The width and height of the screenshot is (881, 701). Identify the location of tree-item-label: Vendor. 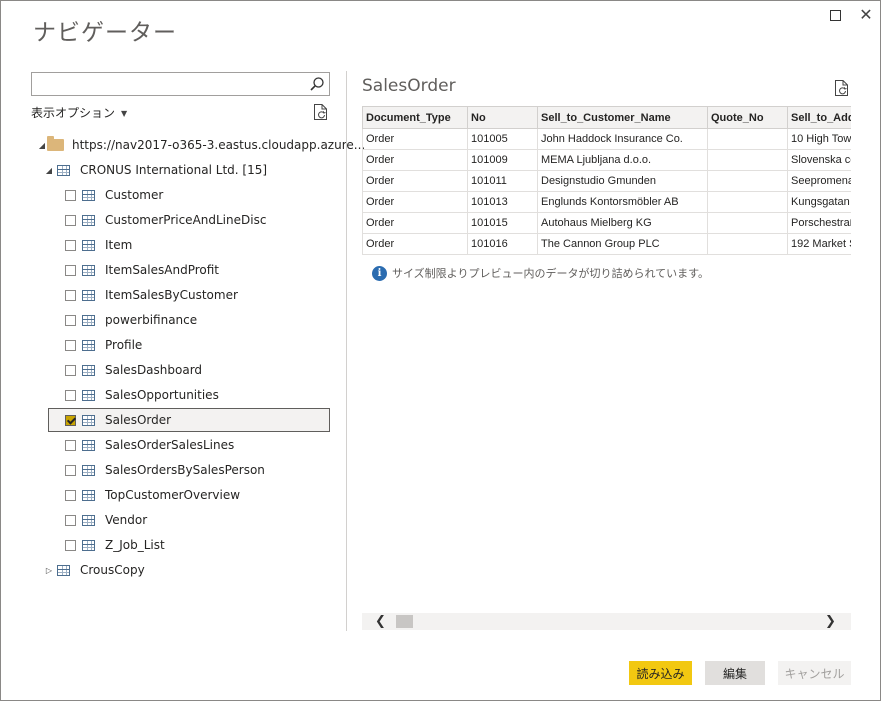
(126, 520).